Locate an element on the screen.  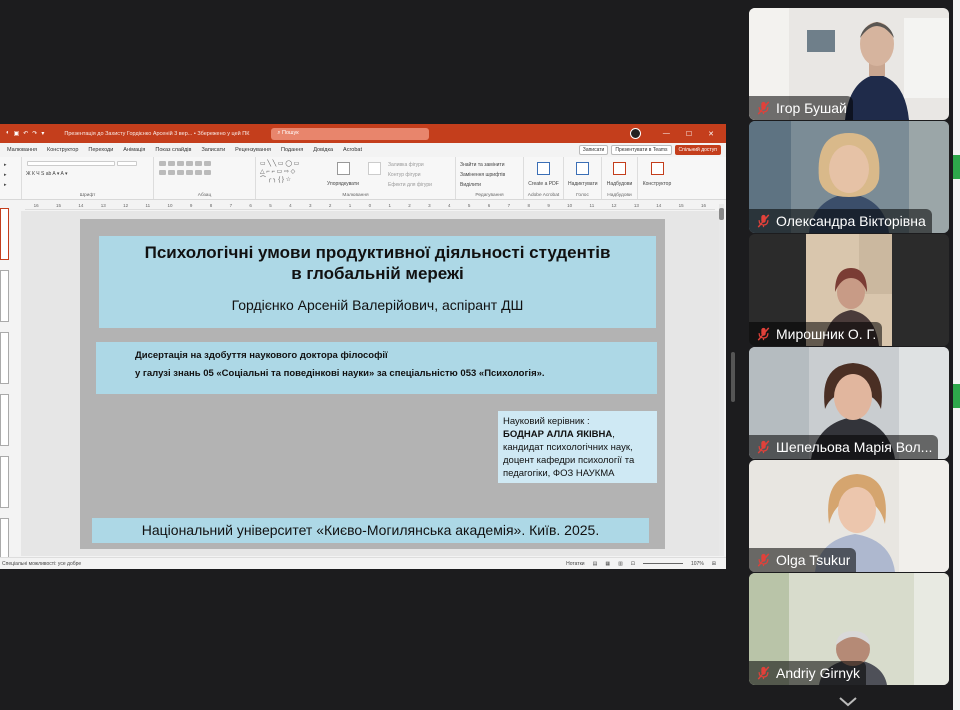
participant-name: Олександра Вікторівна is located at coordinates (851, 221).